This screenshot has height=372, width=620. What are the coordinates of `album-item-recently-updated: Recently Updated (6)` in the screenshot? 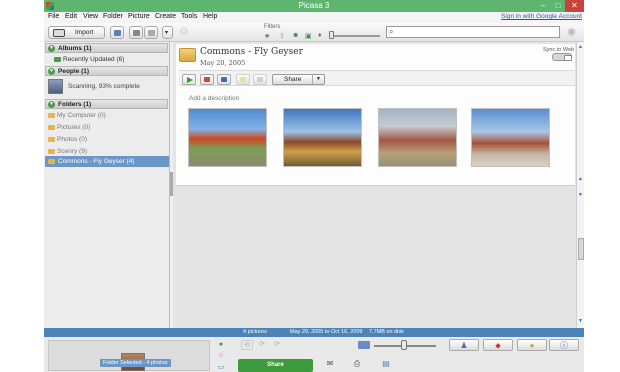 It's located at (89, 59).